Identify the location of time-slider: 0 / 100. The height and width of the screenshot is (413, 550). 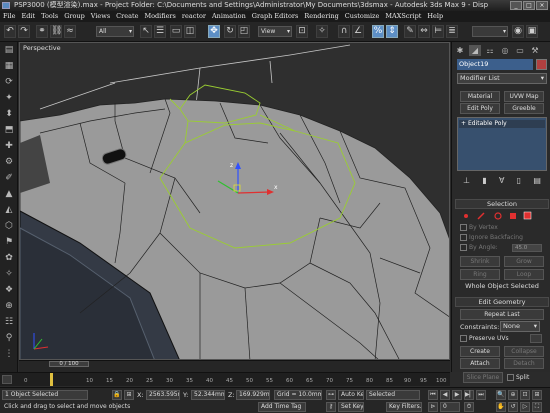
(234, 366).